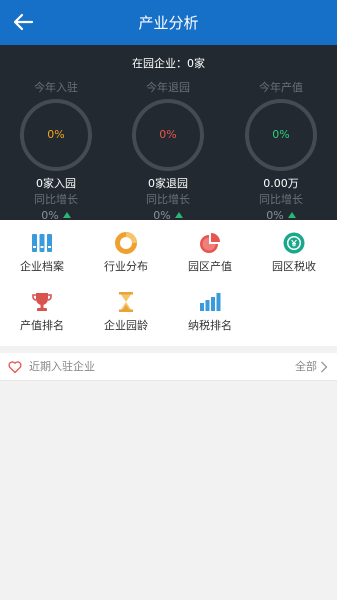  I want to click on stat-value: 0家入园, so click(56, 183).